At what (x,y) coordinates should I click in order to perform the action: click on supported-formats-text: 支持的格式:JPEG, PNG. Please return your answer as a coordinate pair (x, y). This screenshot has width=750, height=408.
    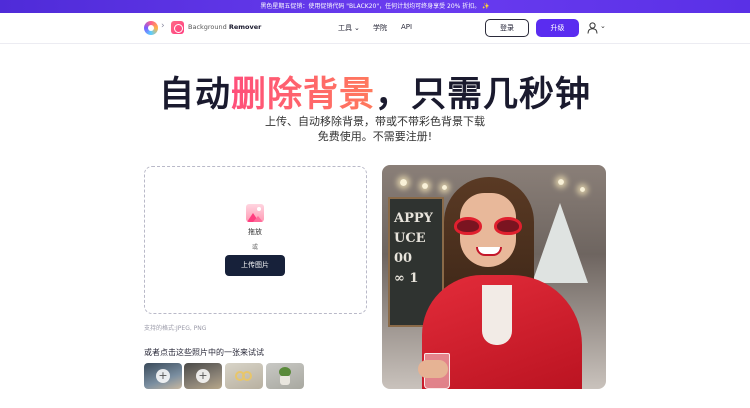
    Looking at the image, I should click on (175, 328).